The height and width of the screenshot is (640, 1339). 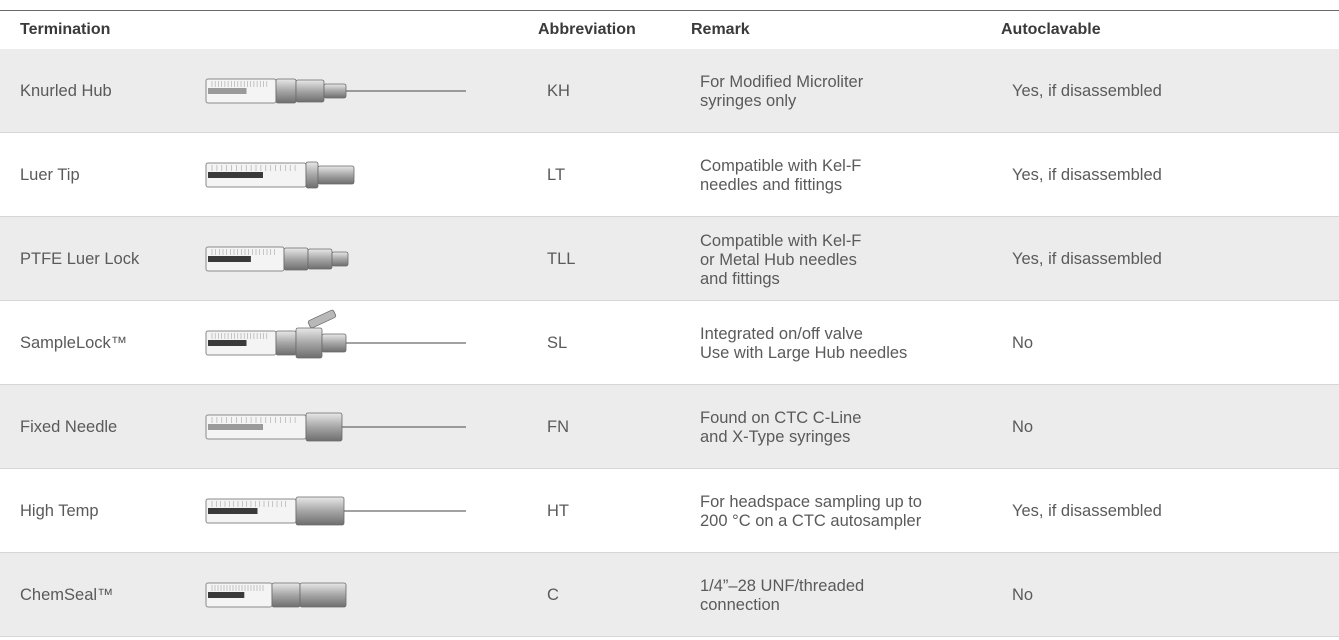 I want to click on remark-line: Integrated on/off valve, so click(x=781, y=334).